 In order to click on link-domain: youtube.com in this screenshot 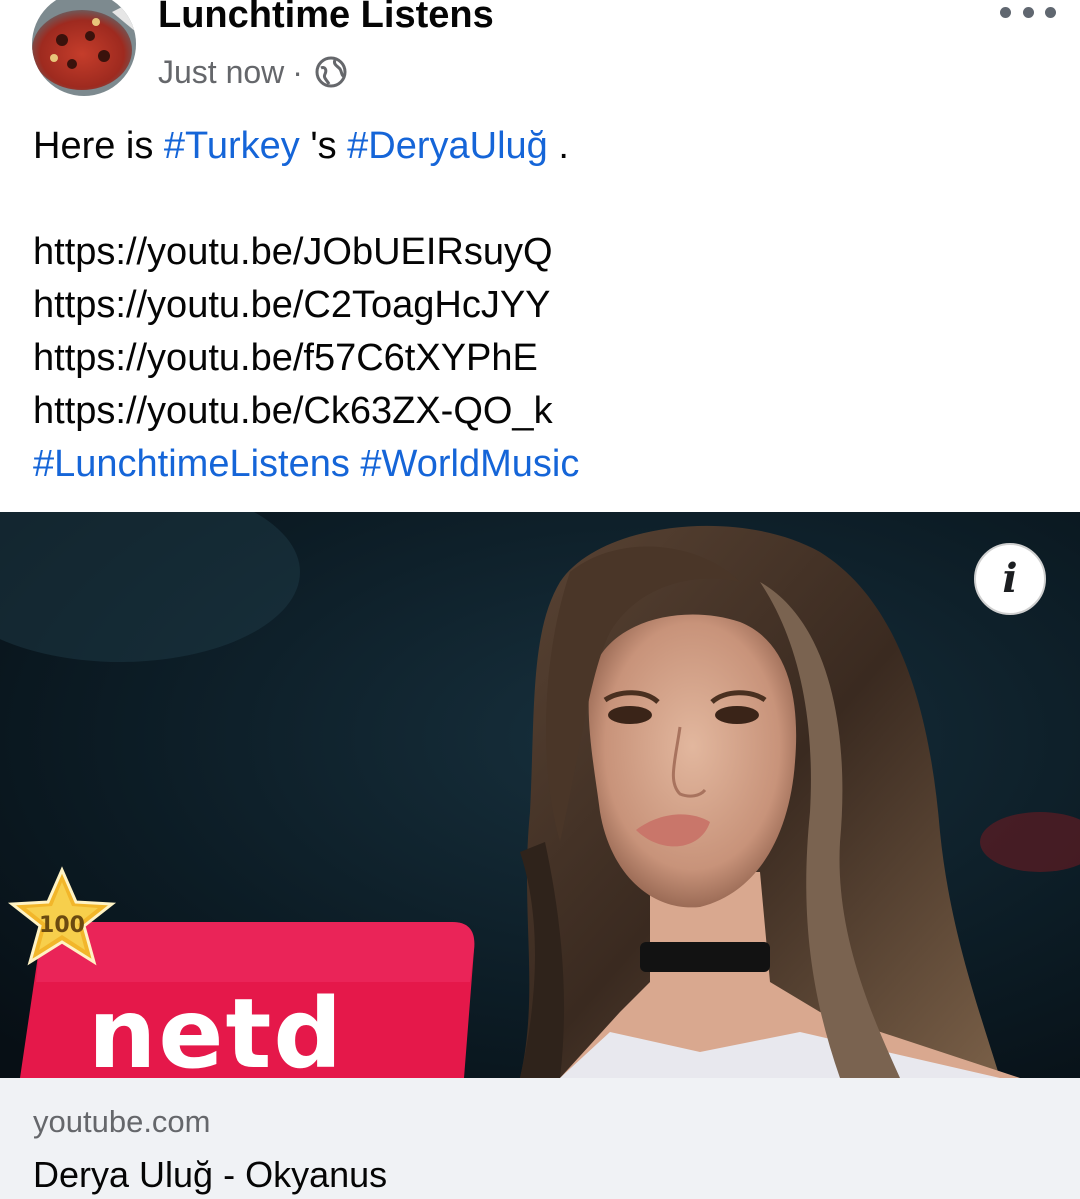, I will do `click(122, 1121)`.